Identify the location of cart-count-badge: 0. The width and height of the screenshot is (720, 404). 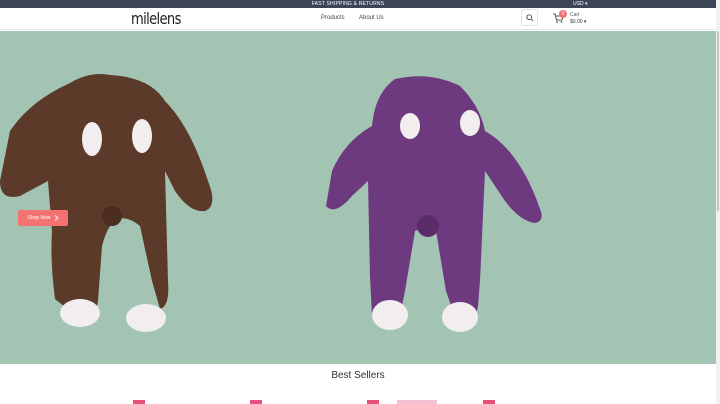
(563, 14).